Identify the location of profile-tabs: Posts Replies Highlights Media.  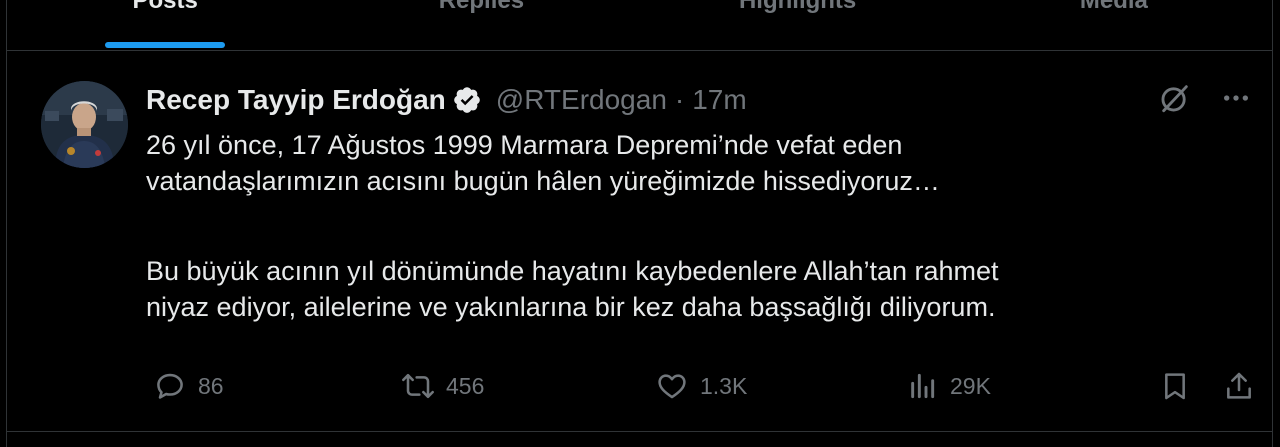
(639, 25).